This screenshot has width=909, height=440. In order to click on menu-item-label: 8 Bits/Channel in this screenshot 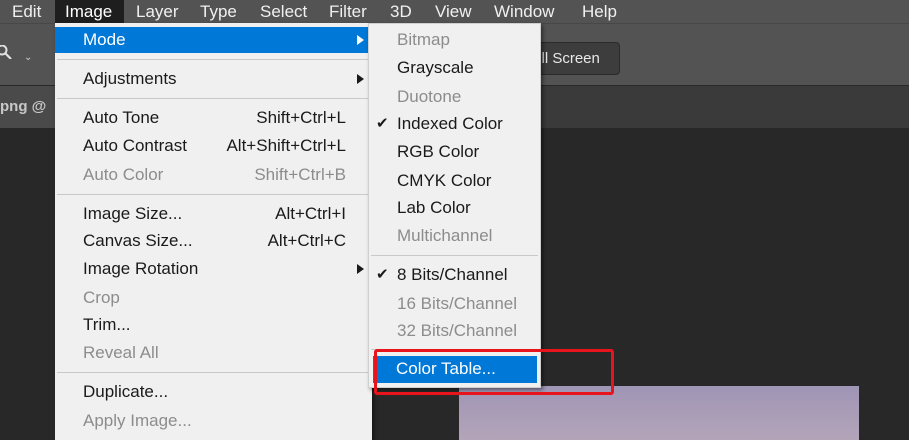, I will do `click(452, 274)`.